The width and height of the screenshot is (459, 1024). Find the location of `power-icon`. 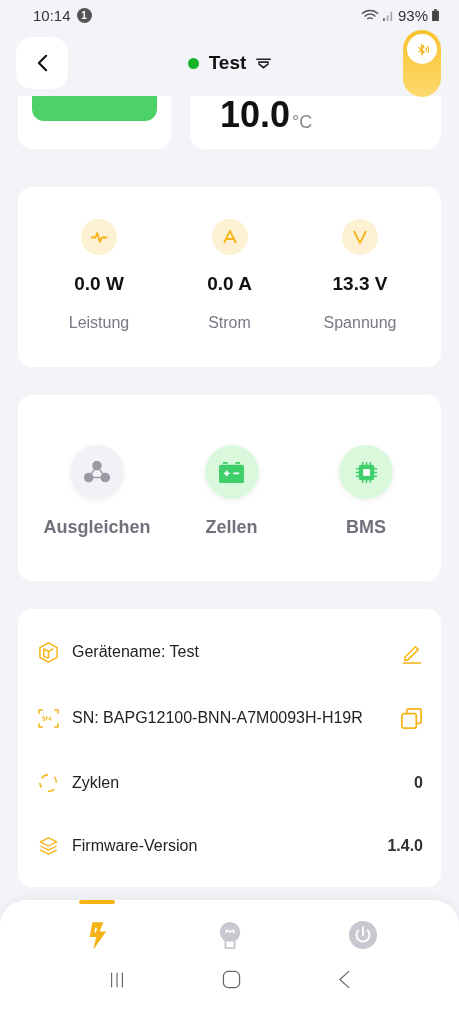

power-icon is located at coordinates (362, 935).